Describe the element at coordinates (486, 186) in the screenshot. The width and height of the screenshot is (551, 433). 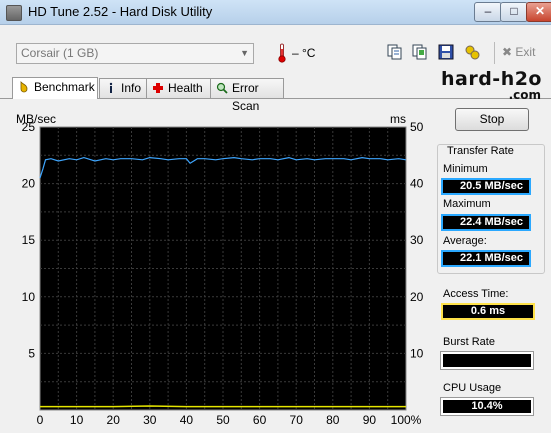
I see `minimum-value: 20.5 MB/sec` at that location.